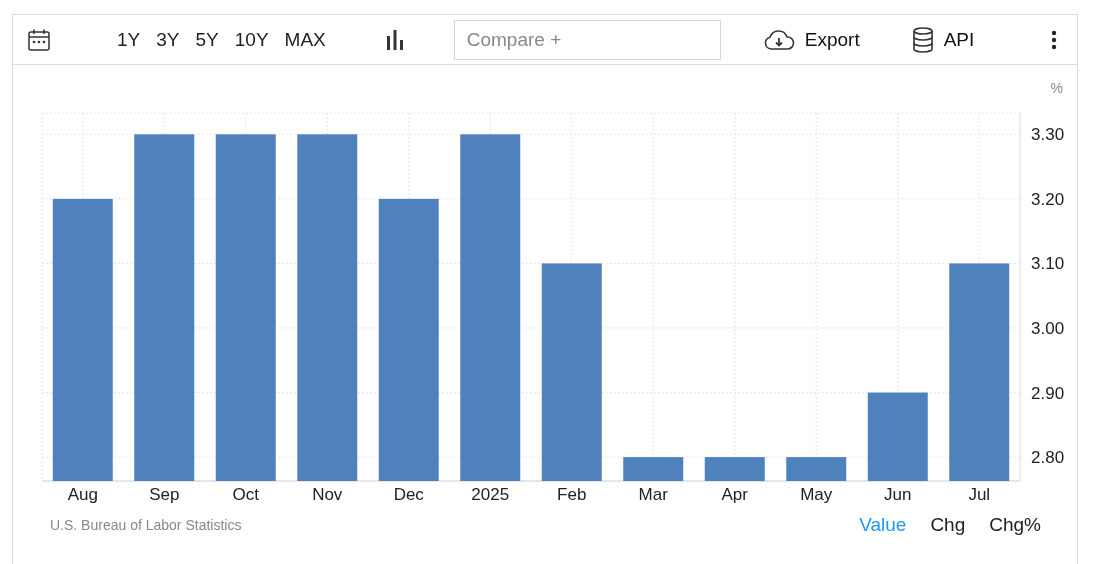  I want to click on x-axis-label: Feb, so click(572, 494).